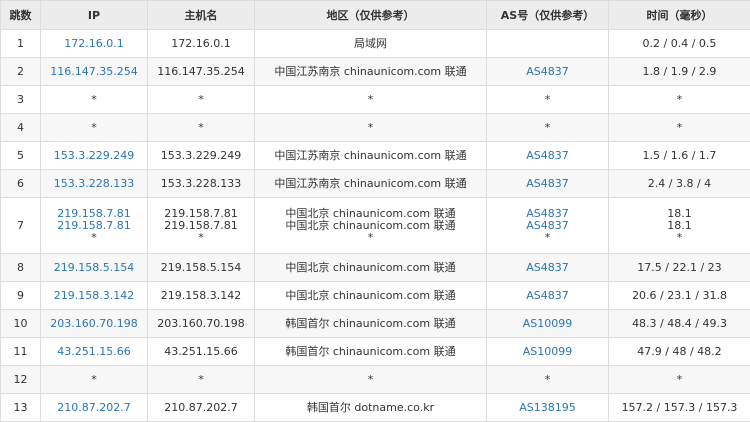 This screenshot has height=422, width=750. I want to click on as-cell: *, so click(548, 100).